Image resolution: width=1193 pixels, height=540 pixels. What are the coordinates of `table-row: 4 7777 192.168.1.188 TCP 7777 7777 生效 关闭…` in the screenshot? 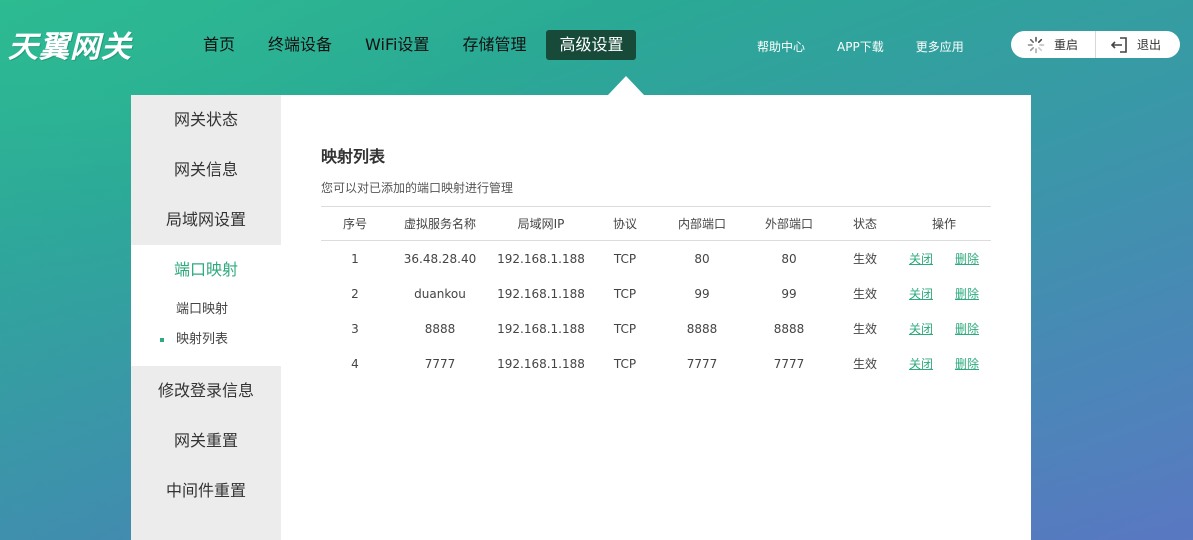 It's located at (656, 364).